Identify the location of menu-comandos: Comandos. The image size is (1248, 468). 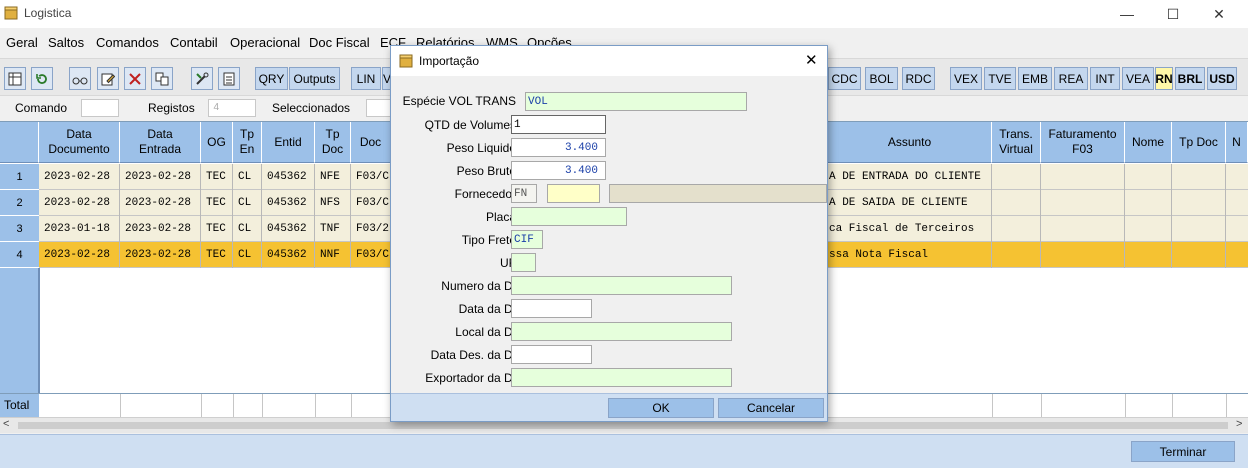
(127, 42).